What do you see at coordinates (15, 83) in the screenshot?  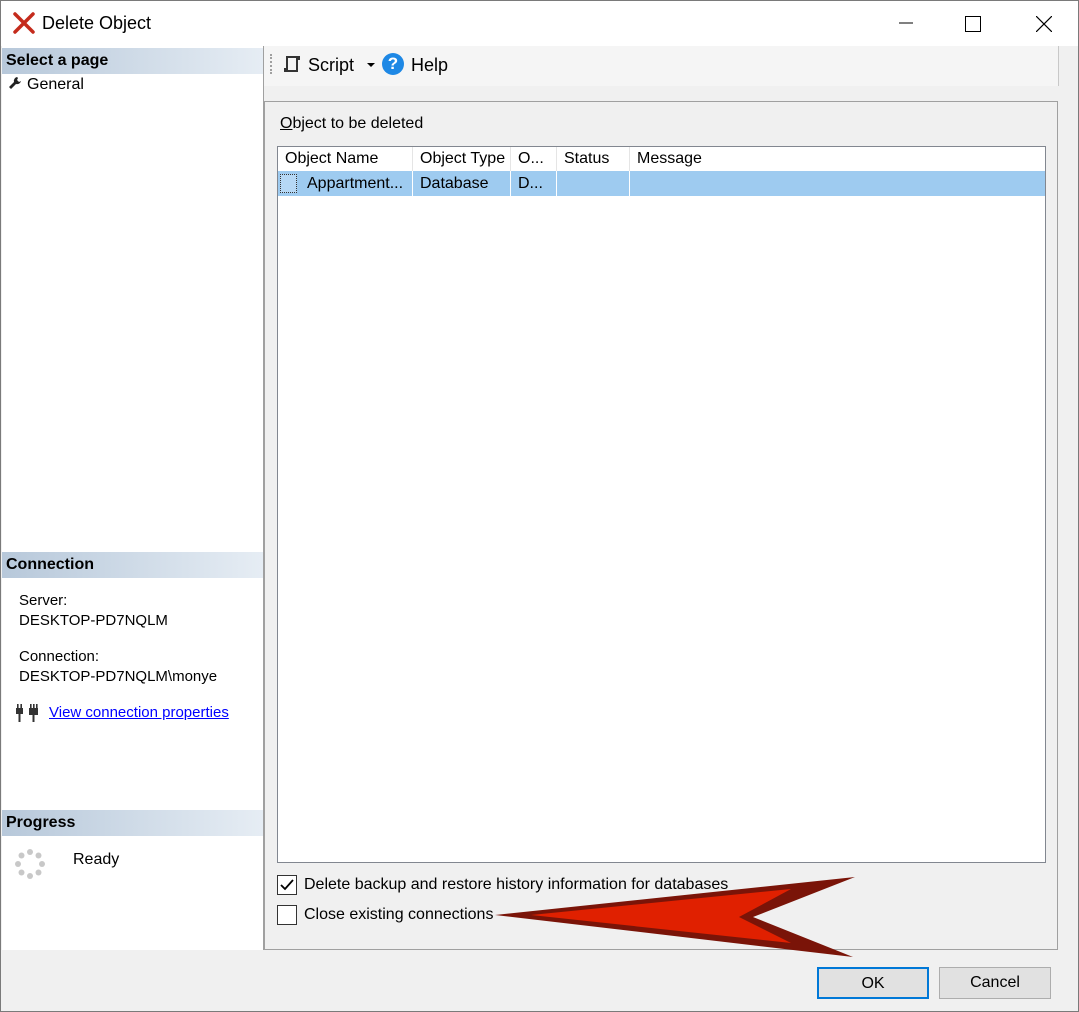 I see `wrench-icon` at bounding box center [15, 83].